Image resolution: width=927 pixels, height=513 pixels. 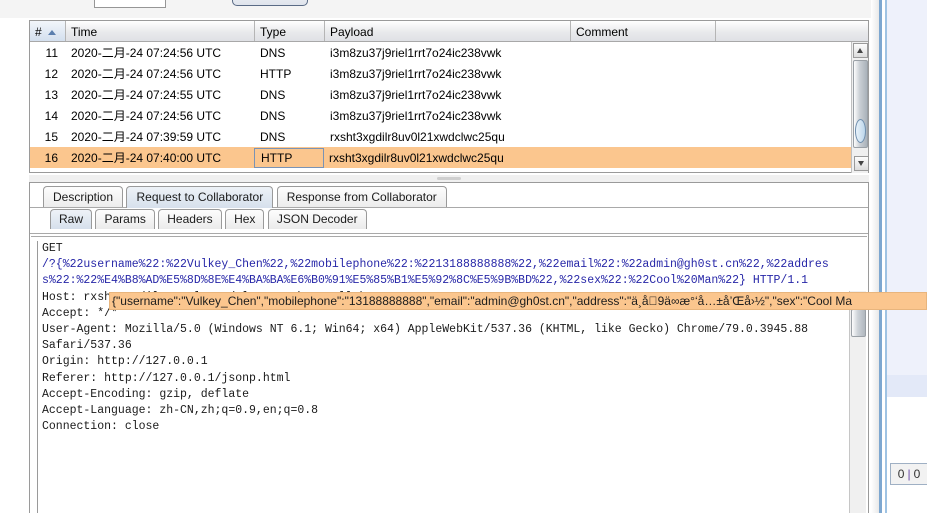 I want to click on tab-json-decoder: JSON Decoder, so click(x=317, y=219).